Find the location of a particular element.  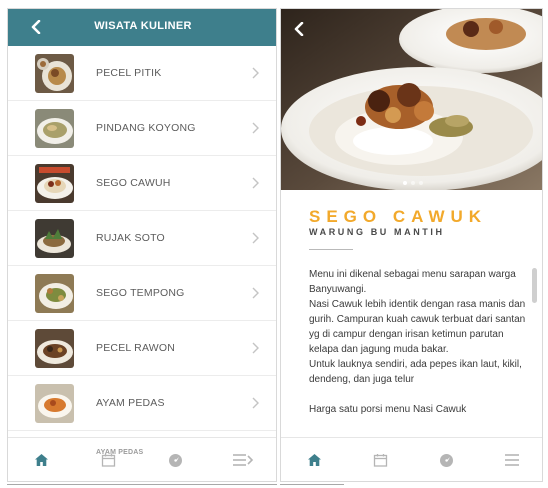

list-item: SEGO CAWUH is located at coordinates (142, 183).